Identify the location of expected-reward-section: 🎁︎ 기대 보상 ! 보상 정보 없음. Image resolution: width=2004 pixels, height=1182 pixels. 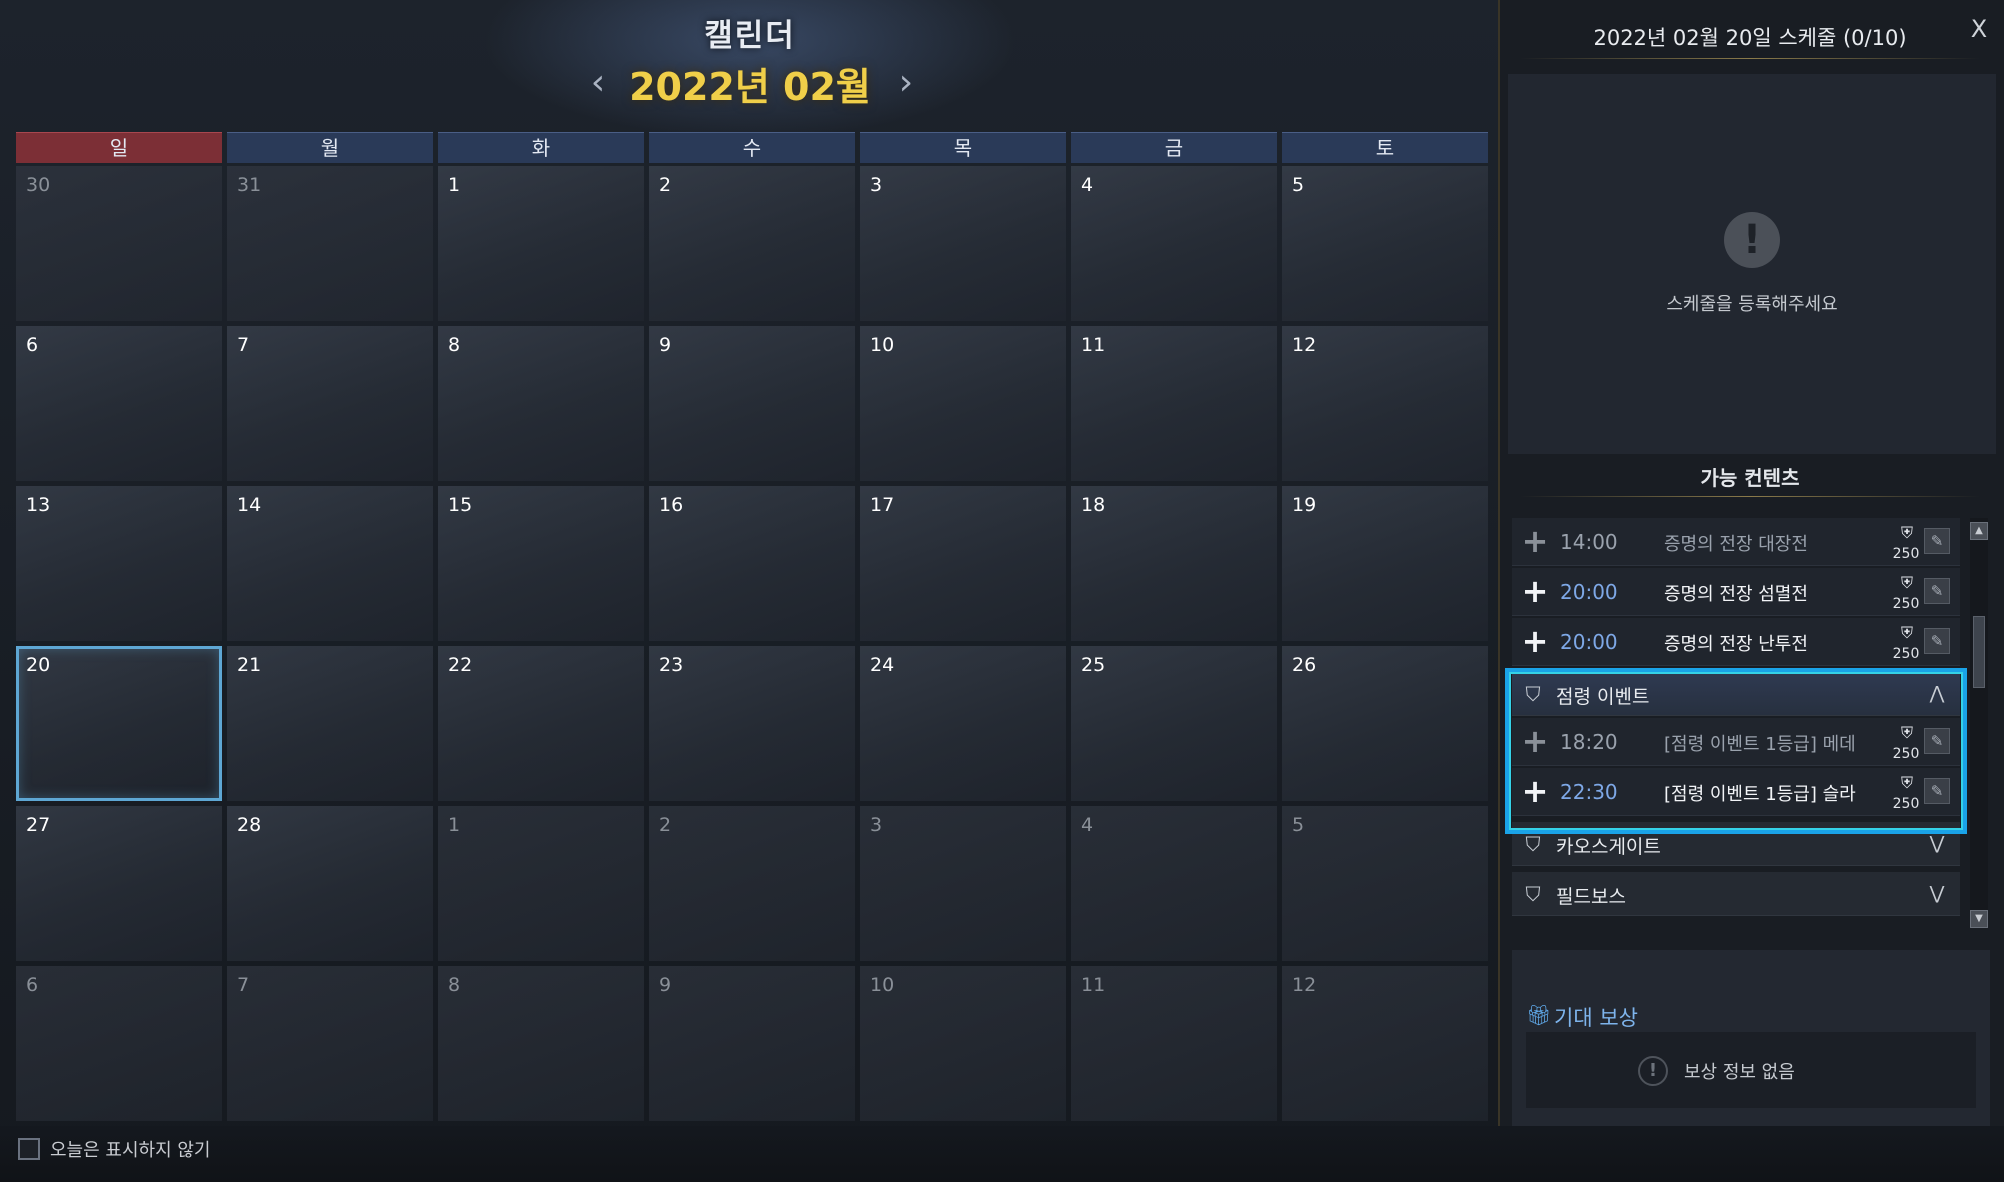
(1751, 1038).